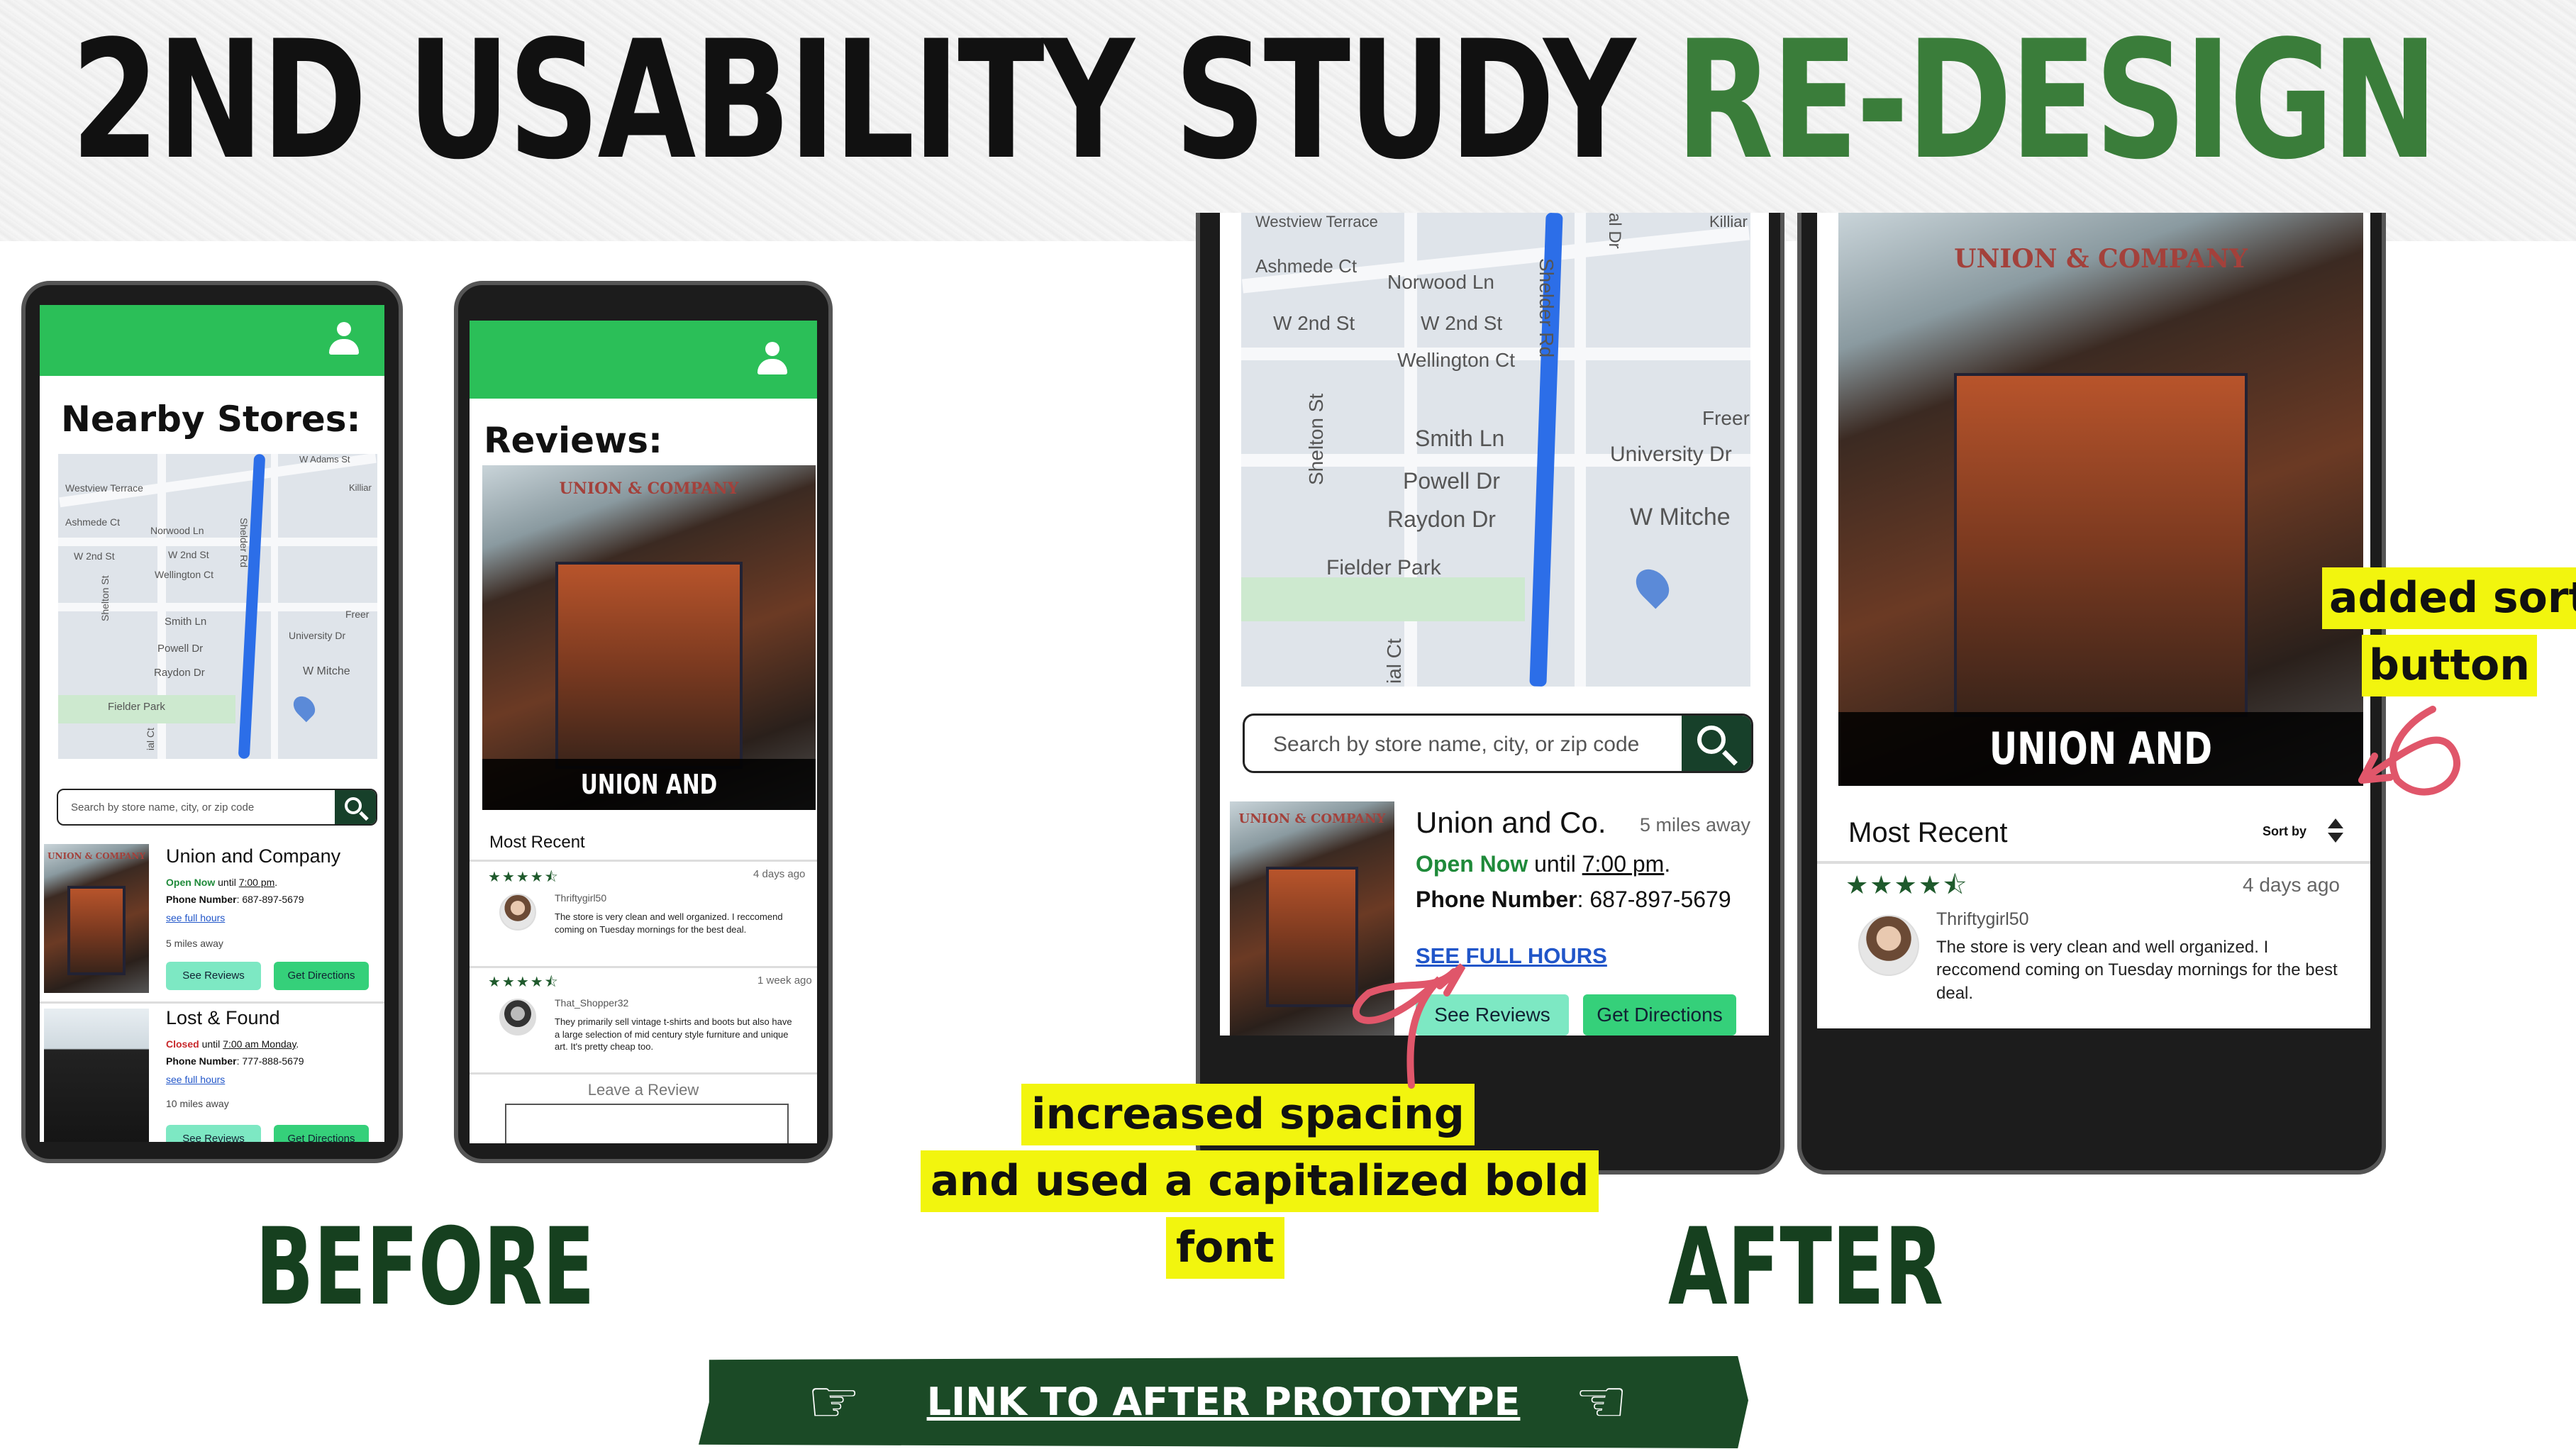 The width and height of the screenshot is (2576, 1449). I want to click on store-name: Union and Co., so click(1511, 823).